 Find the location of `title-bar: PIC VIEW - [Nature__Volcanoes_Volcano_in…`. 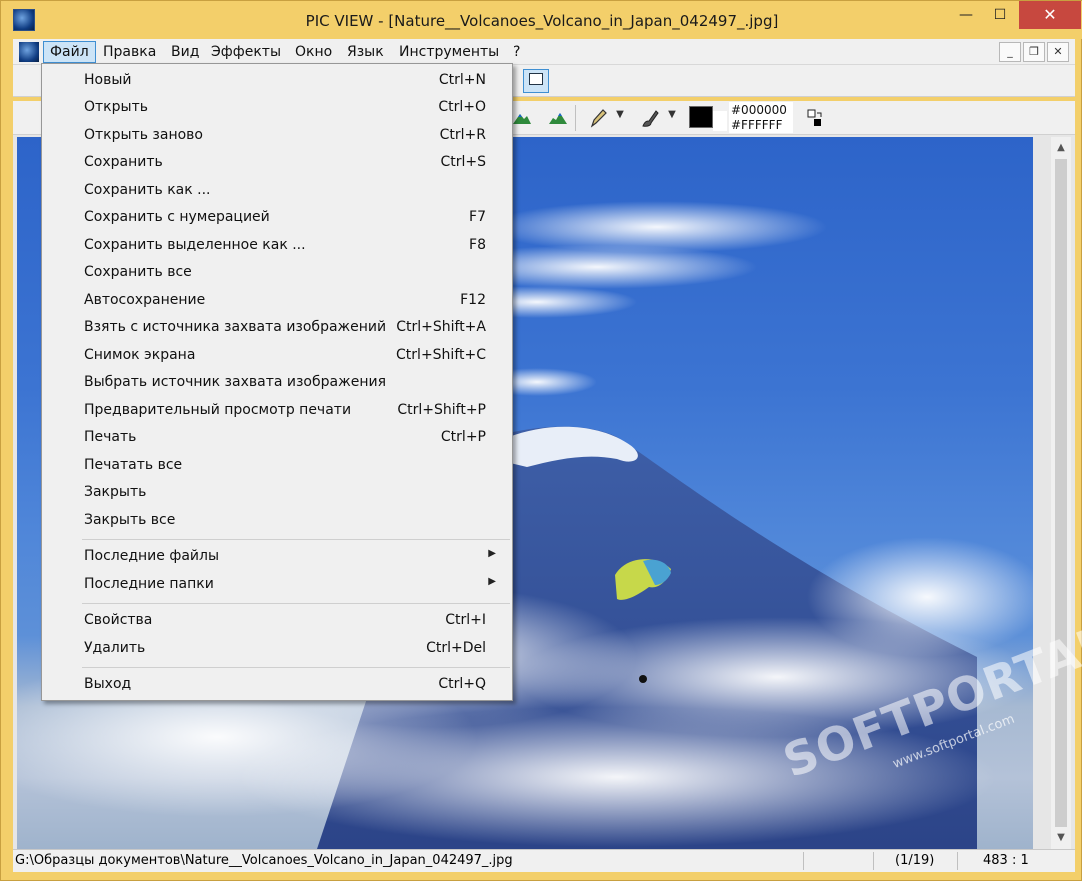

title-bar: PIC VIEW - [Nature__Volcanoes_Volcano_in… is located at coordinates (541, 20).